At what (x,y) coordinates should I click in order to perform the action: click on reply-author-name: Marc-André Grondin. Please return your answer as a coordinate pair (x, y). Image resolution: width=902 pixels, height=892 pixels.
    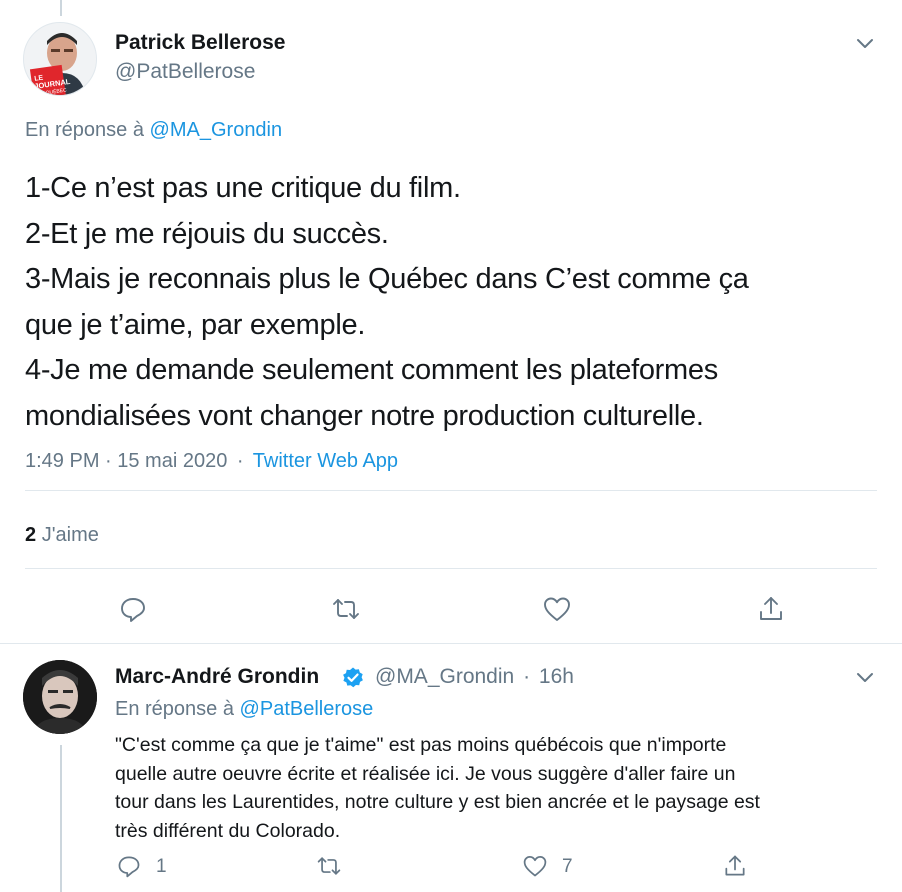
    Looking at the image, I should click on (217, 677).